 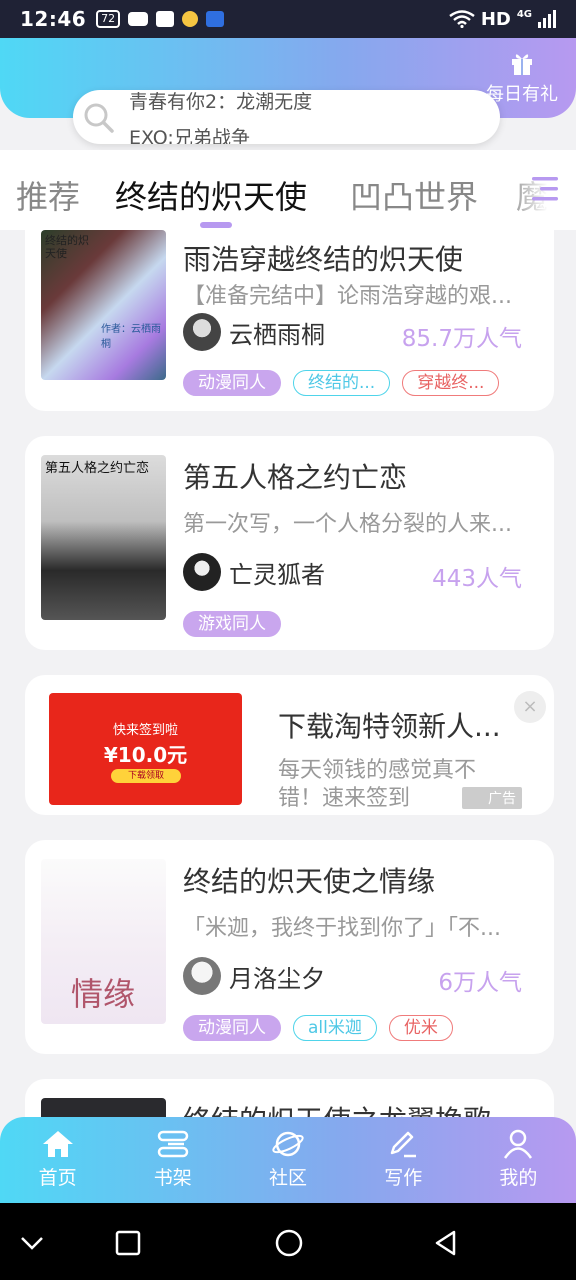 What do you see at coordinates (172, 1160) in the screenshot?
I see `nav-bookshelf: 书架` at bounding box center [172, 1160].